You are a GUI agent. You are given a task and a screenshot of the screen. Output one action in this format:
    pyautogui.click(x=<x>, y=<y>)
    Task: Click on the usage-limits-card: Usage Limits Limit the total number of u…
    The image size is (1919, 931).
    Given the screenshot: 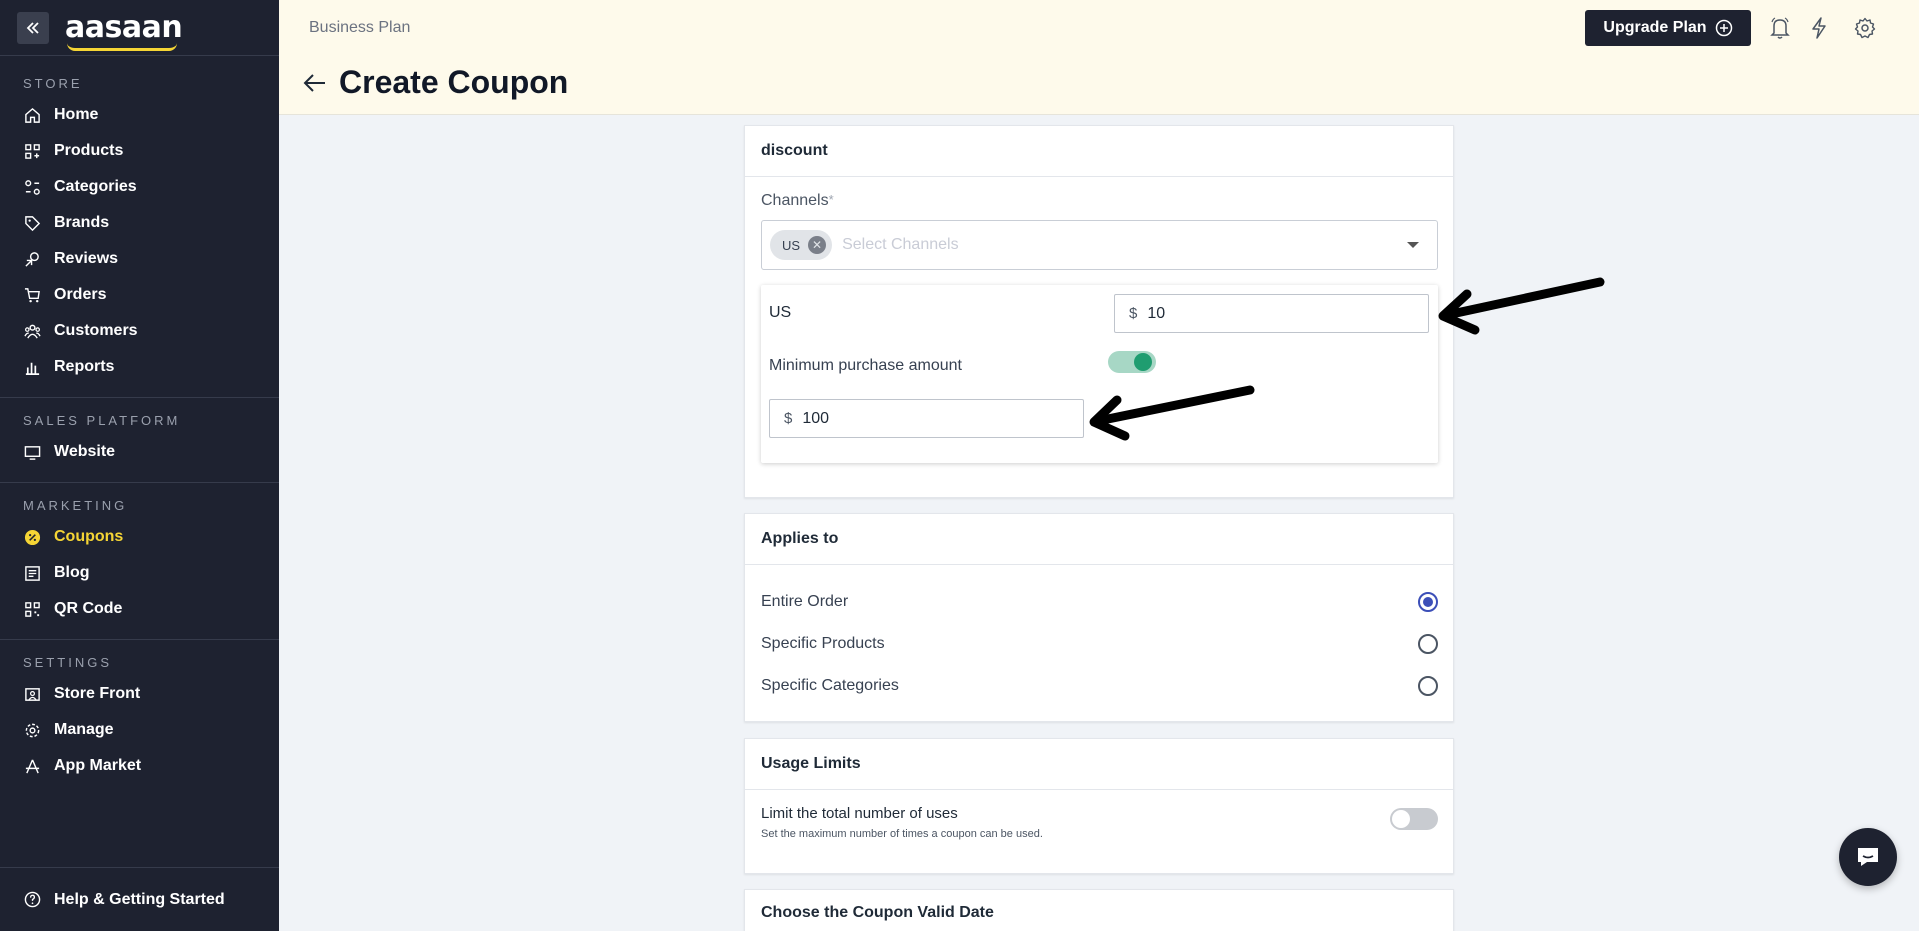 What is the action you would take?
    pyautogui.click(x=1099, y=806)
    